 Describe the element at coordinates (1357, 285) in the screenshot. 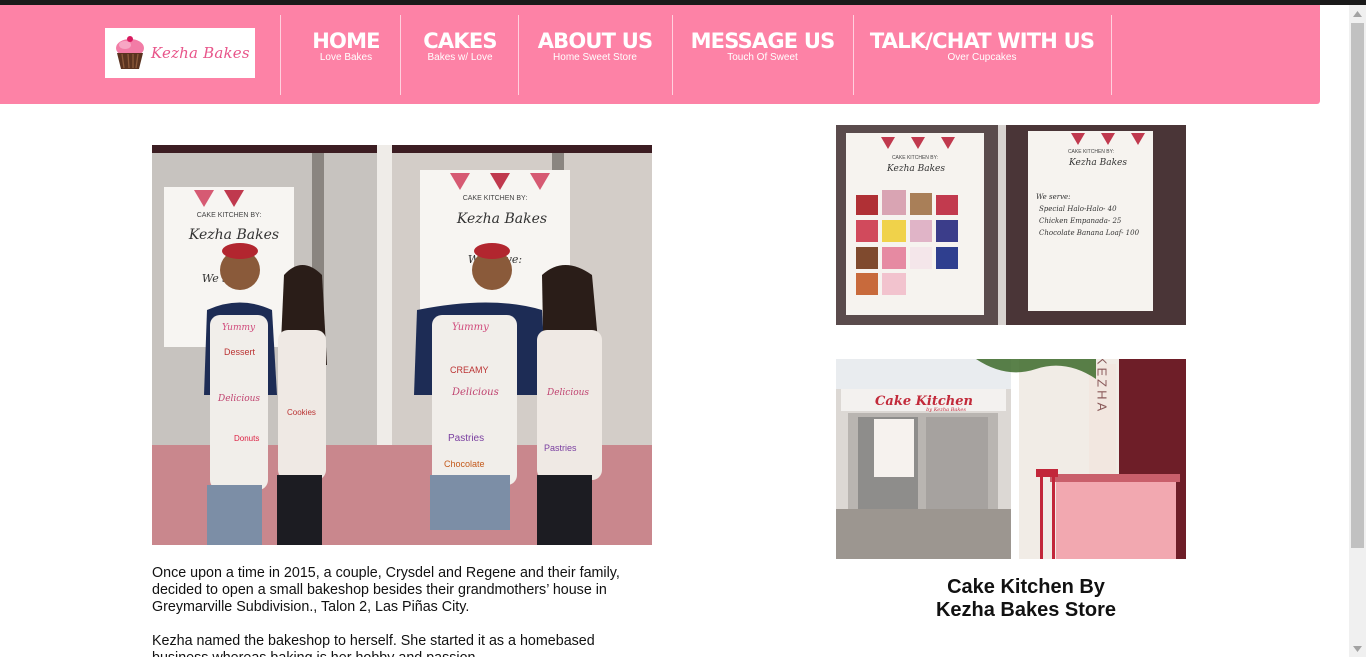

I see `scroll-thumb` at that location.